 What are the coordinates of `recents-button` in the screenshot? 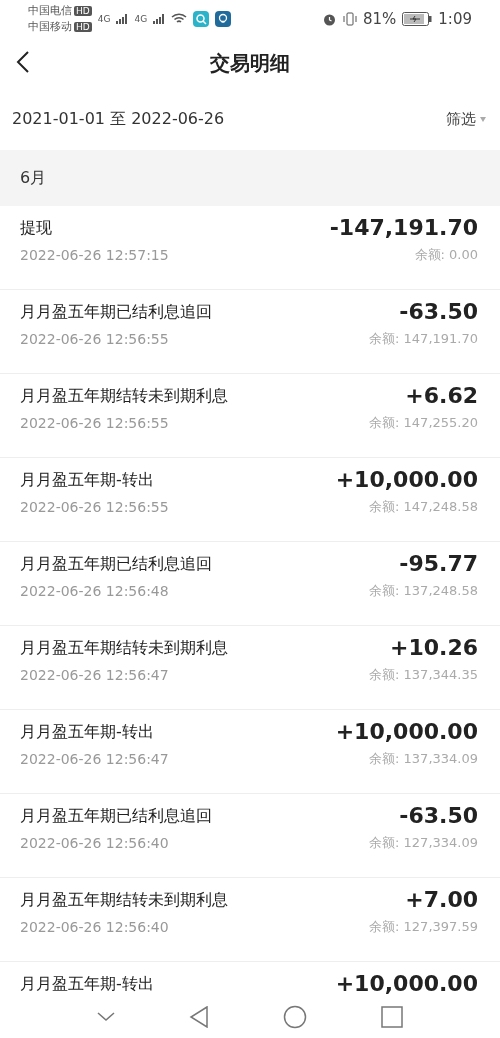 It's located at (392, 1017).